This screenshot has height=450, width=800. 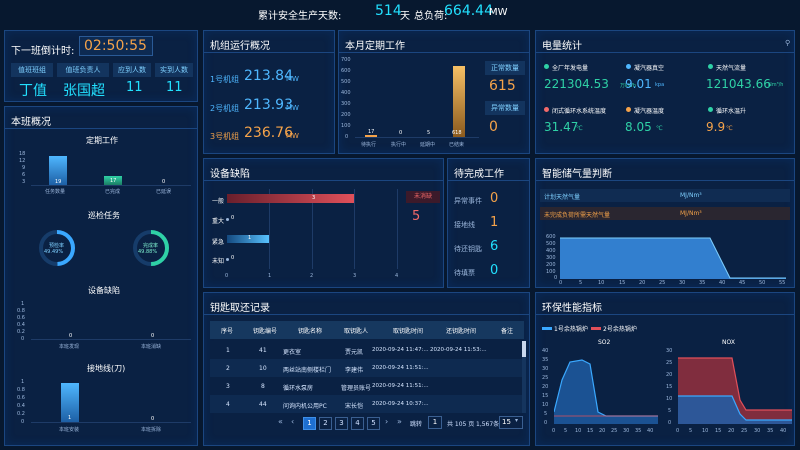 What do you see at coordinates (435, 422) in the screenshot?
I see `pager-goto-input: 1` at bounding box center [435, 422].